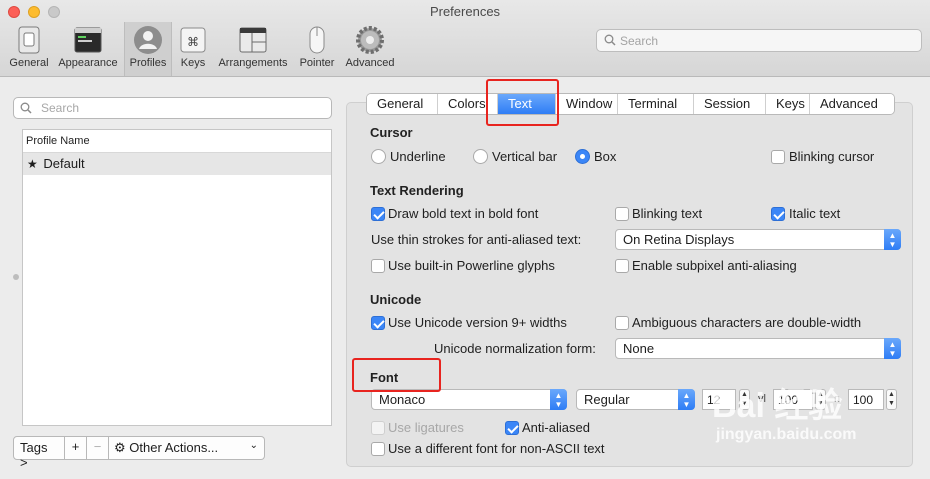 The width and height of the screenshot is (930, 479). I want to click on toolbar-search-field: Search, so click(759, 40).